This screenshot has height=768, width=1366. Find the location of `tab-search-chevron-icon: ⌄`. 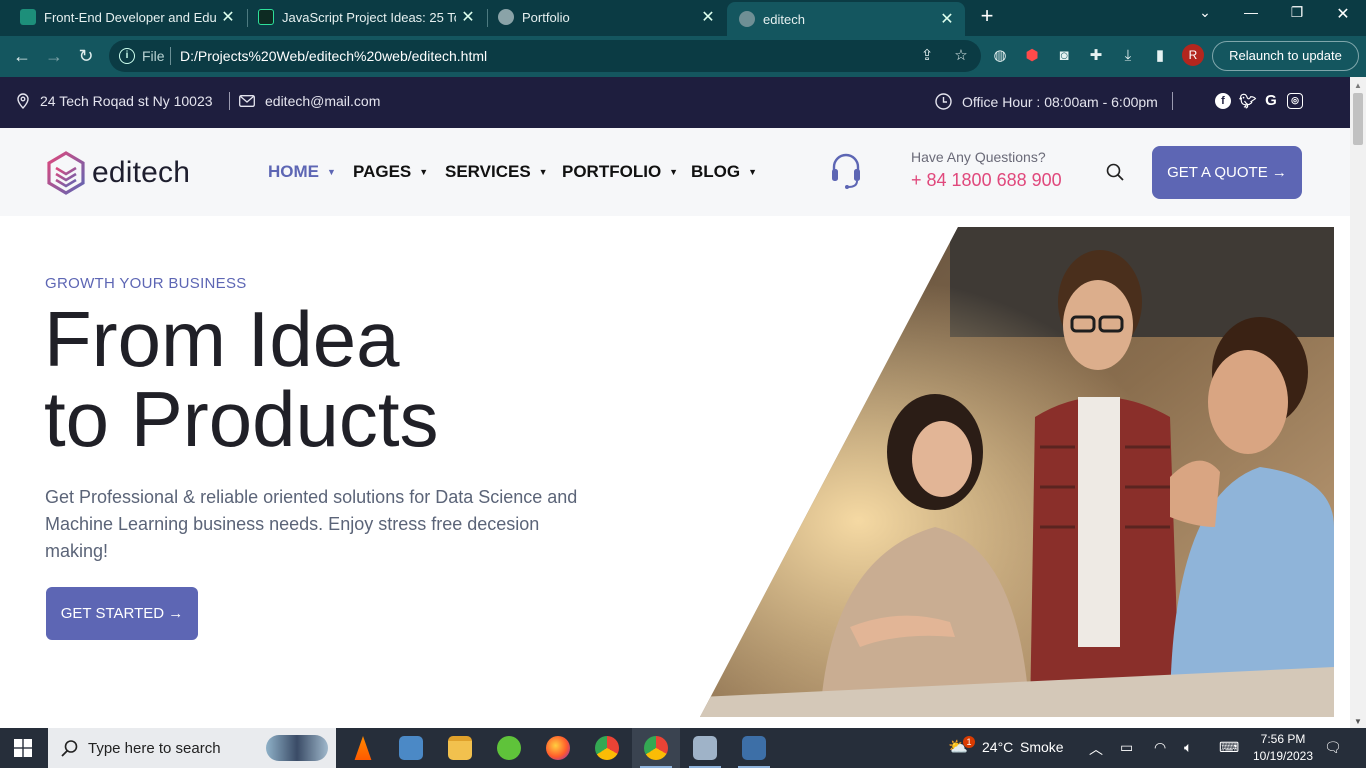

tab-search-chevron-icon: ⌄ is located at coordinates (1205, 12).